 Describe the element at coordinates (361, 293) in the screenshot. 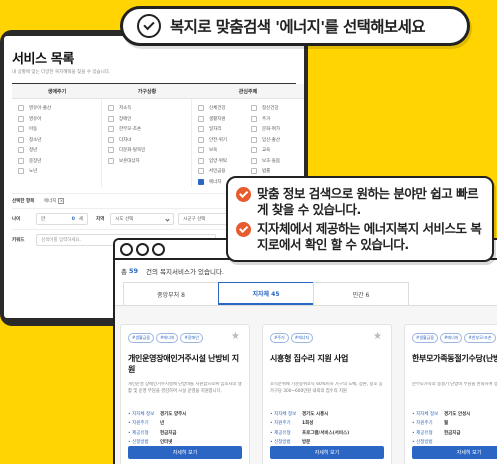

I see `tab-private: 민간 6` at that location.